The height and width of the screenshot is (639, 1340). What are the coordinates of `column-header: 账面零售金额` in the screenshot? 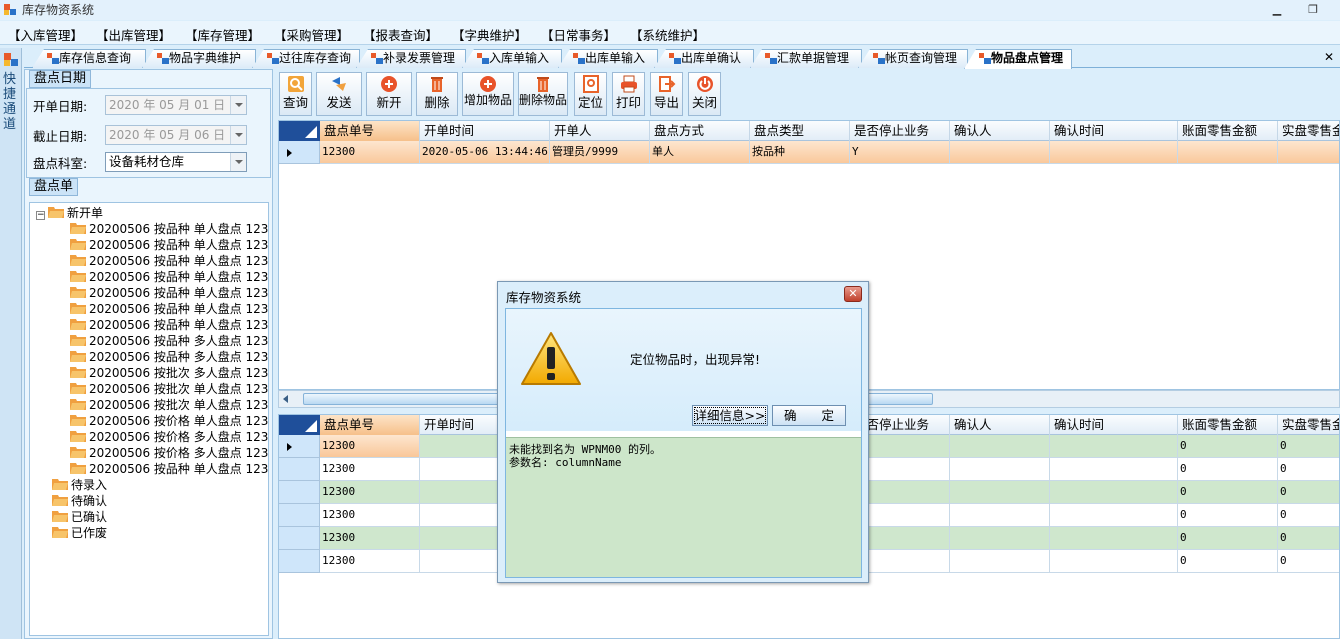 It's located at (1228, 425).